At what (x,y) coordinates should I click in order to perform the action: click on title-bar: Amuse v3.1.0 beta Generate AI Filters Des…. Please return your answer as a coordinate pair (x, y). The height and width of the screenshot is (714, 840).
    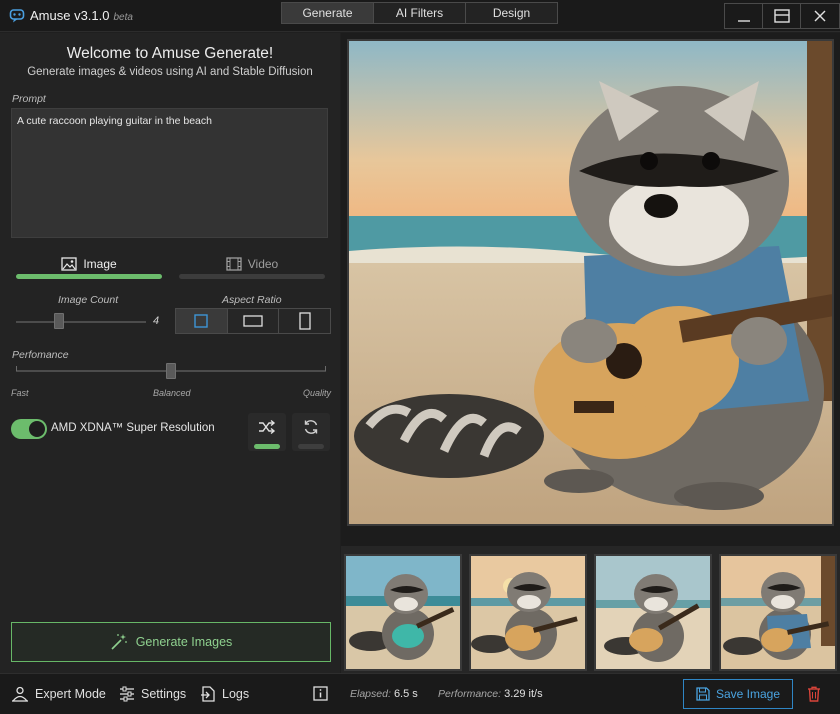
    Looking at the image, I should click on (420, 16).